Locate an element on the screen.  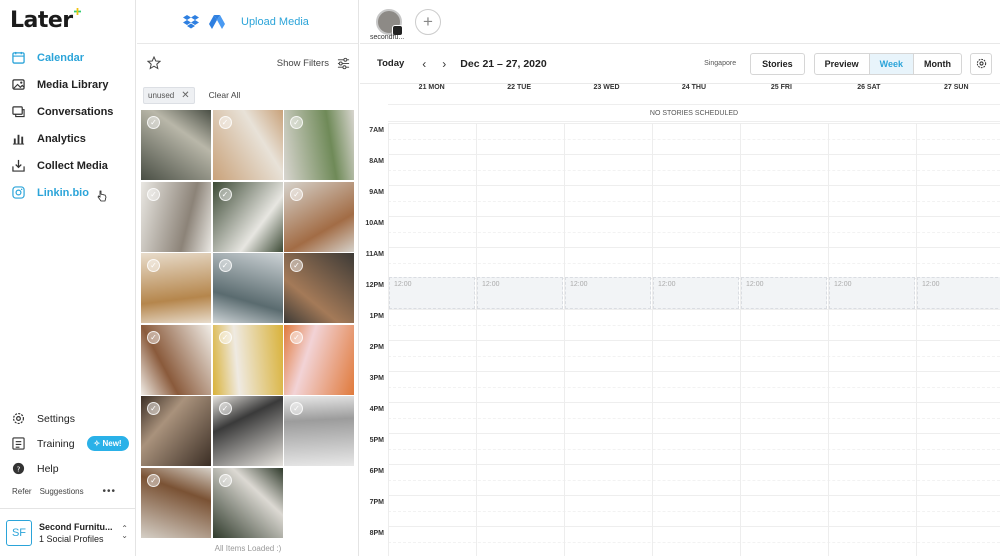
google-drive-icon is located at coordinates (217, 21).